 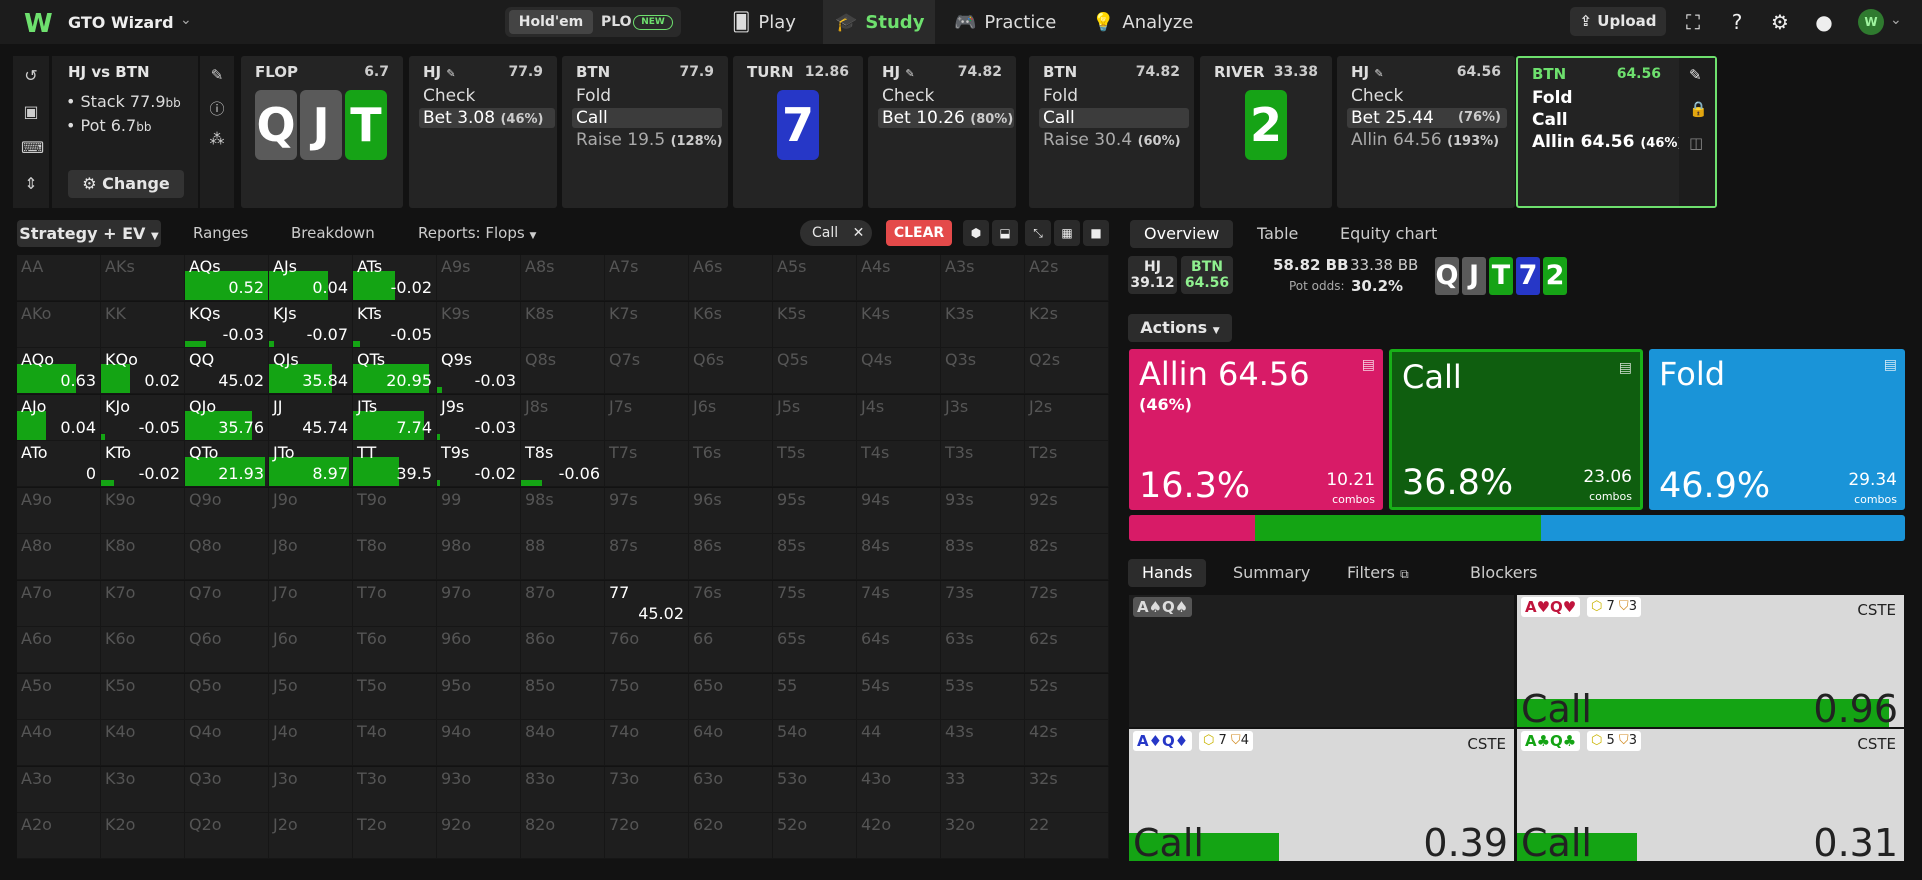 I want to click on hand-cell-T9s: T9s -0.02, so click(x=479, y=464).